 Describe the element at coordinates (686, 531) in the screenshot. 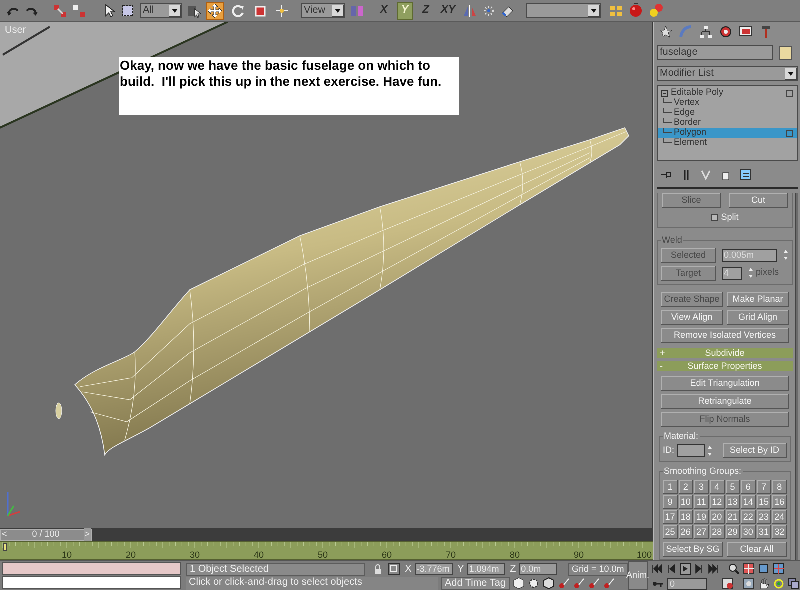

I see `smoothing-group-button: 26` at that location.